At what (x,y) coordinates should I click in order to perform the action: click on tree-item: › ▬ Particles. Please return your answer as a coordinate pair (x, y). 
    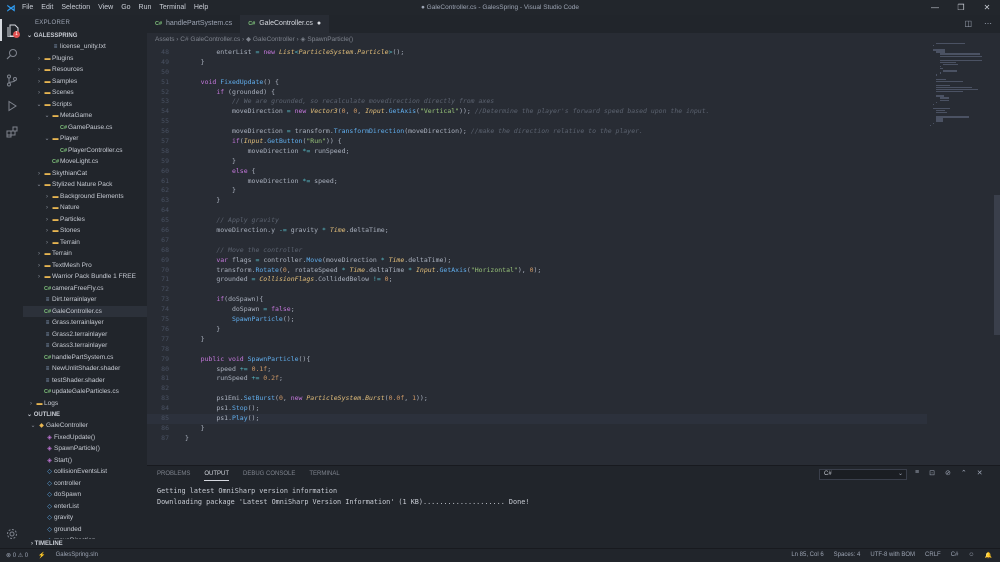
    Looking at the image, I should click on (85, 220).